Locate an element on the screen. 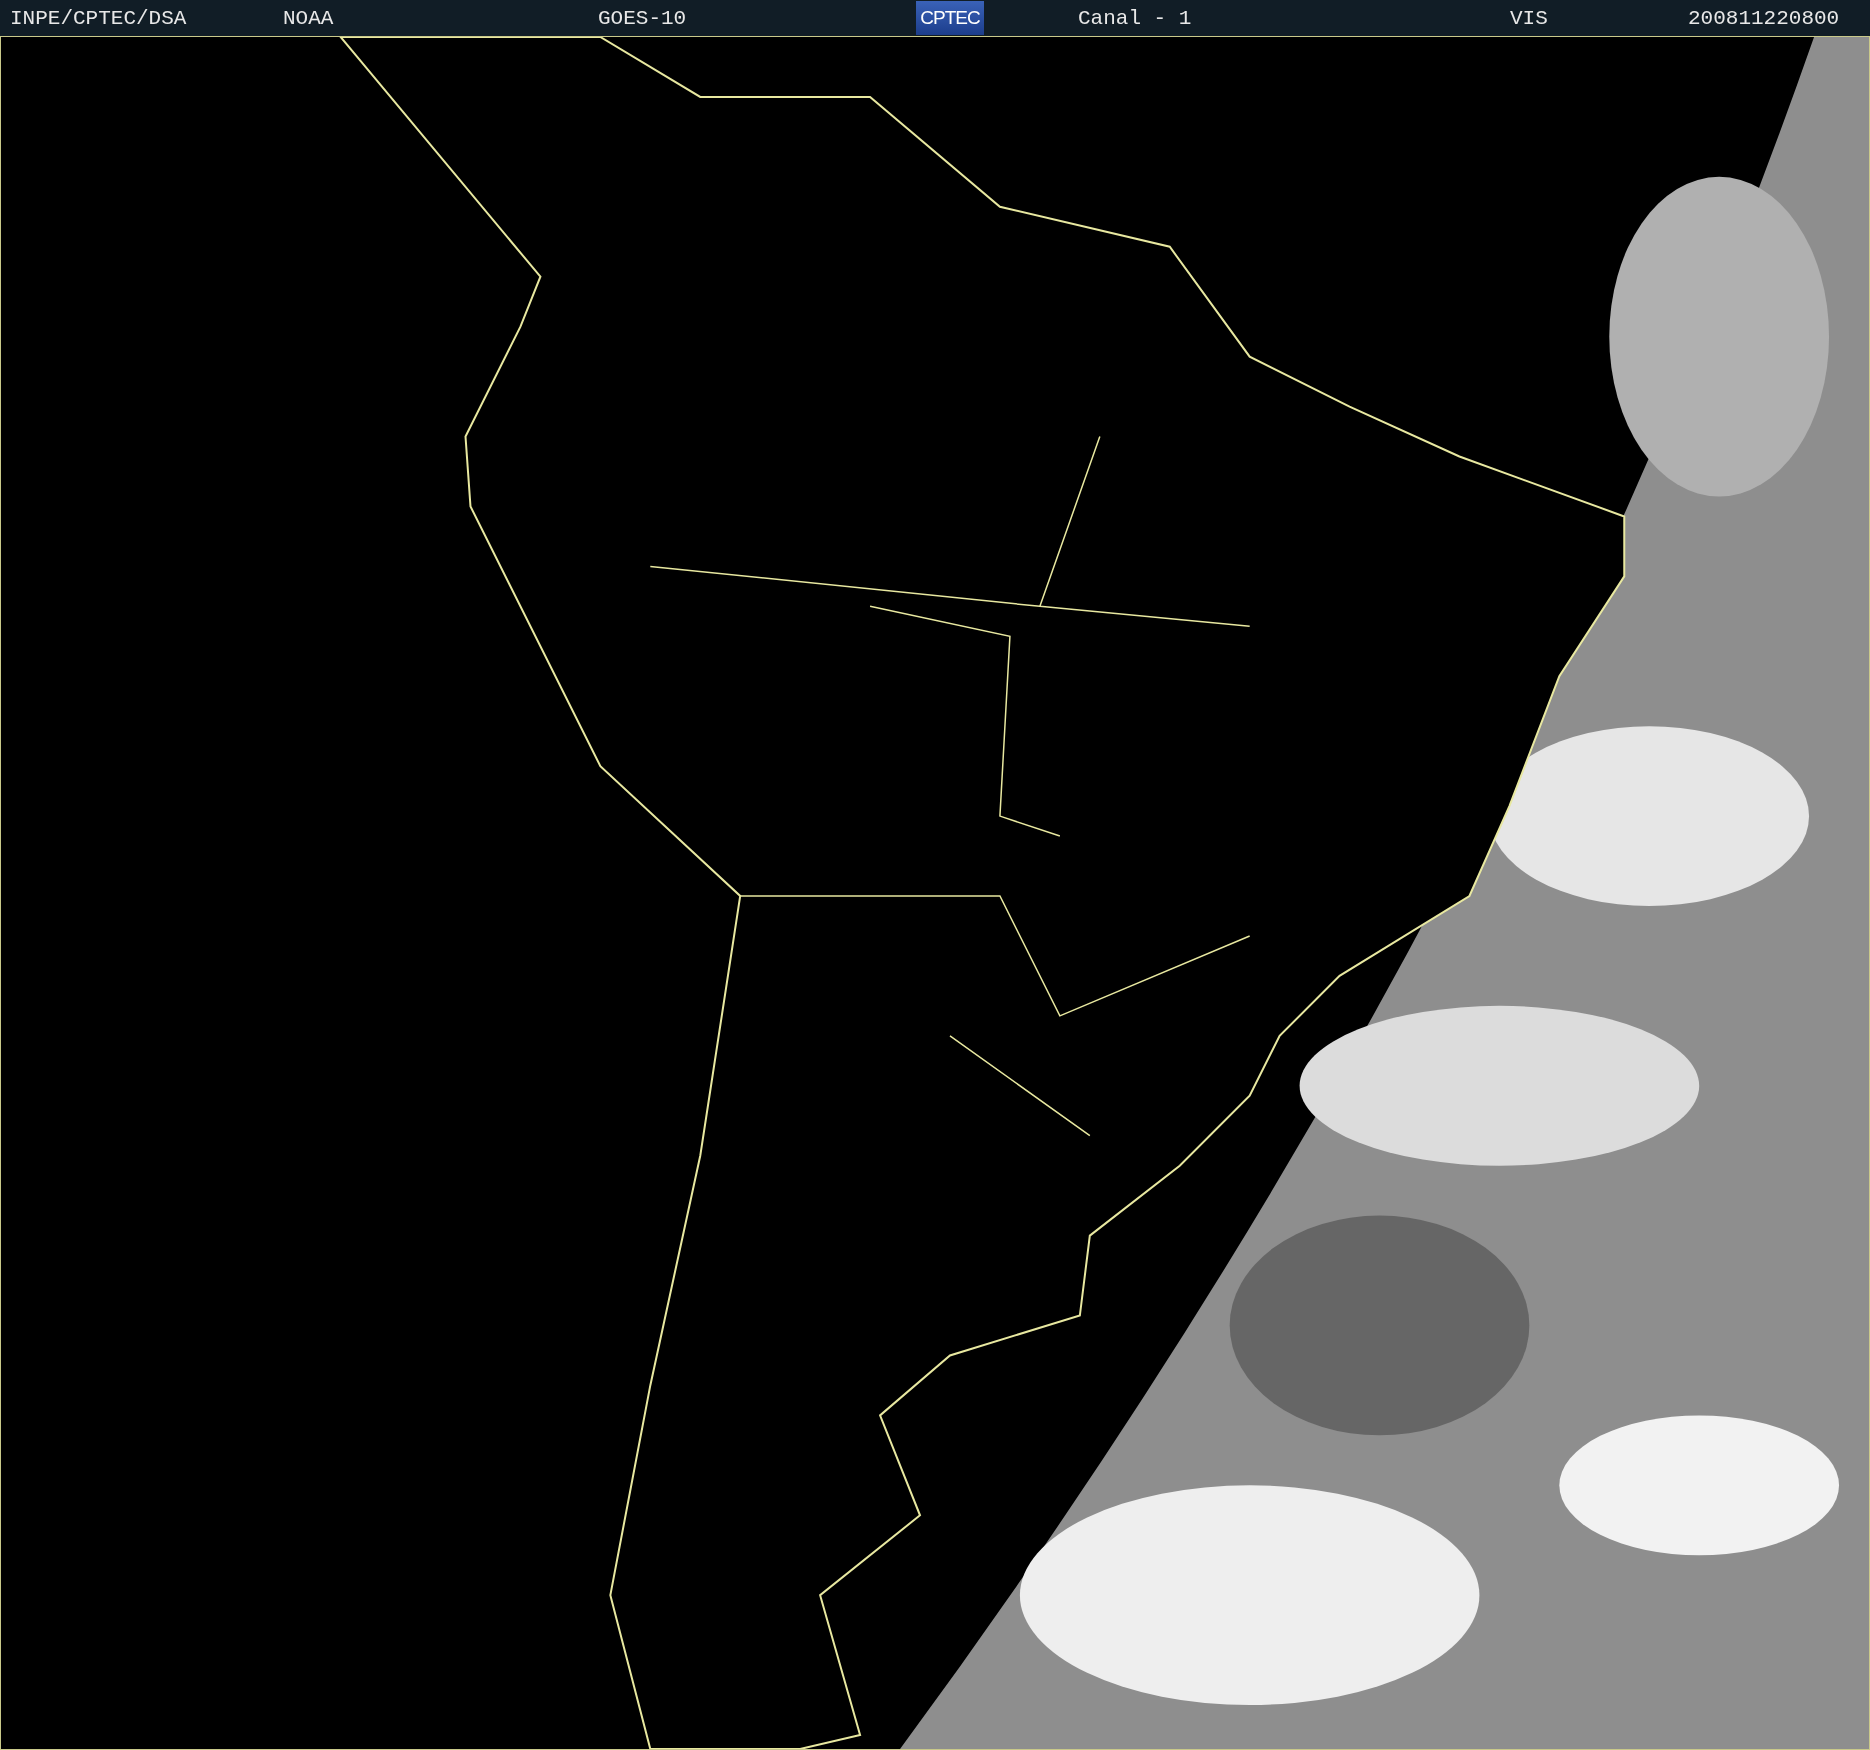 This screenshot has width=1870, height=1750. header-label: INPE/CPTEC/DSA is located at coordinates (98, 18).